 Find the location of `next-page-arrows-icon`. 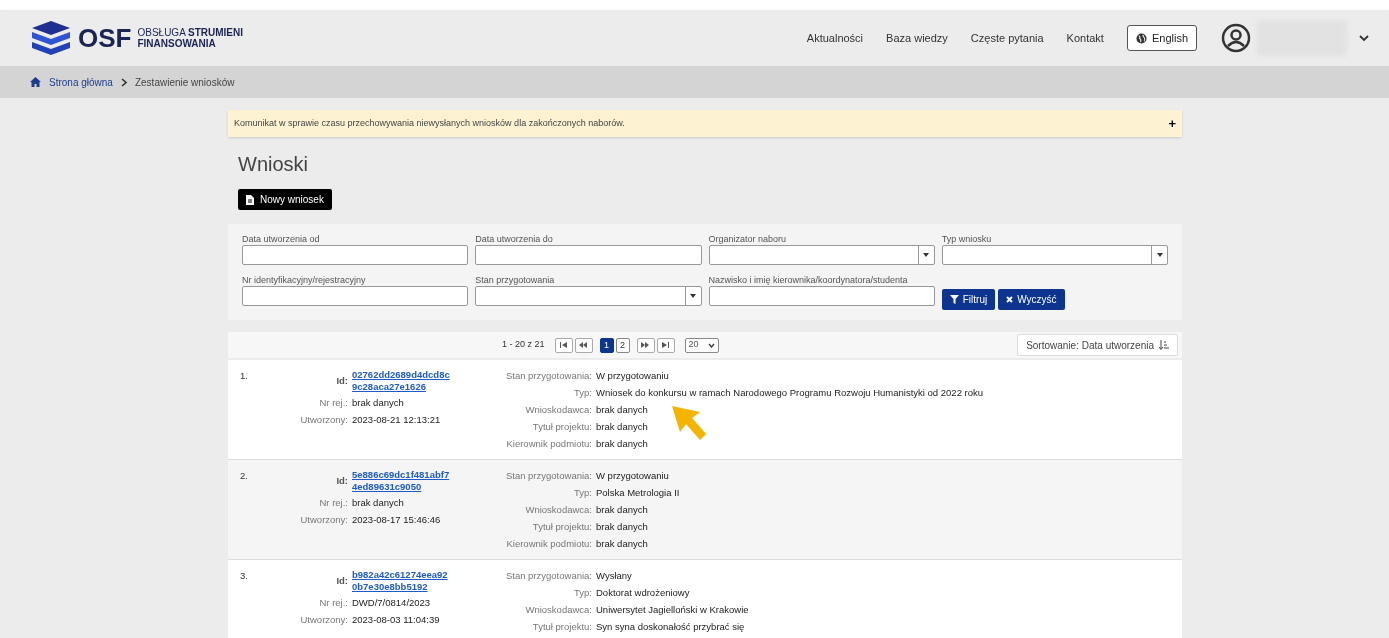

next-page-arrows-icon is located at coordinates (646, 345).